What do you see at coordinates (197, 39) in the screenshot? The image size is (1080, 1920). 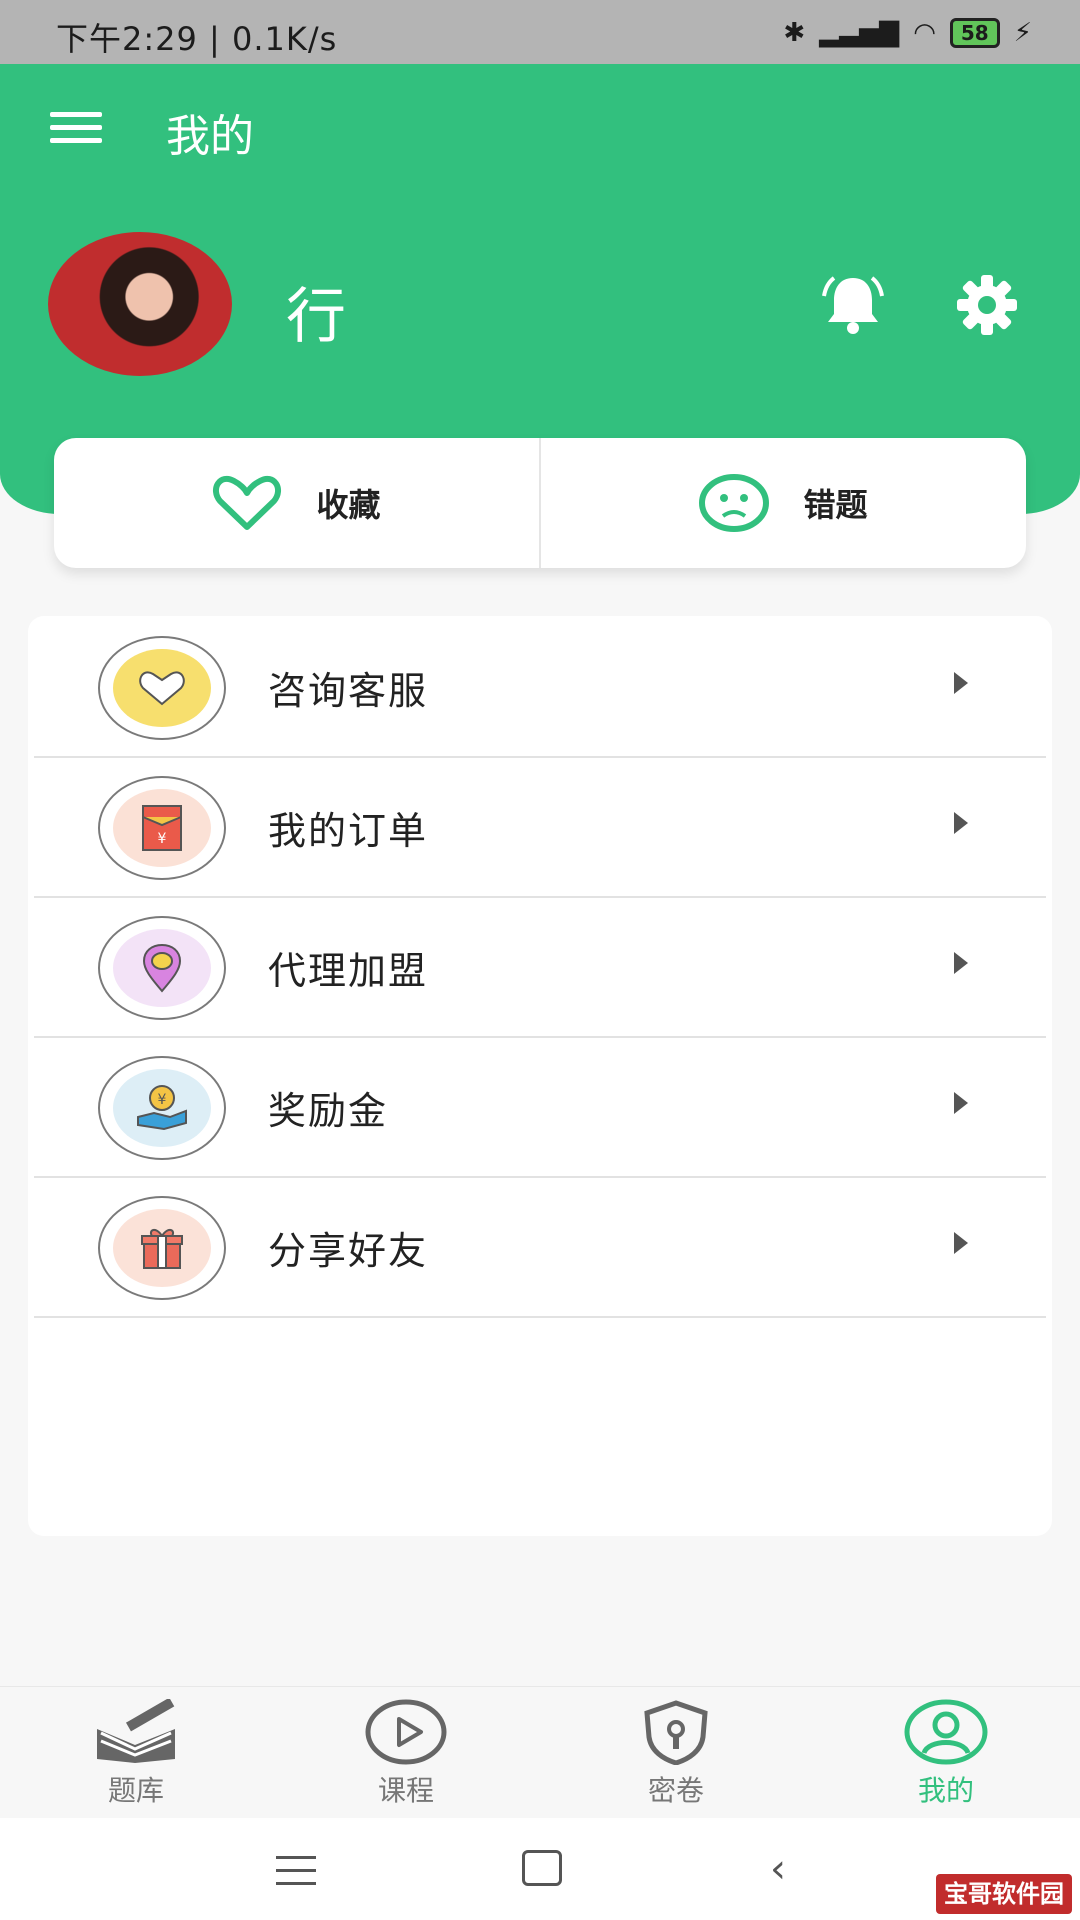 I see `status-time-speed: 下午2:29 | 0.1K/s` at bounding box center [197, 39].